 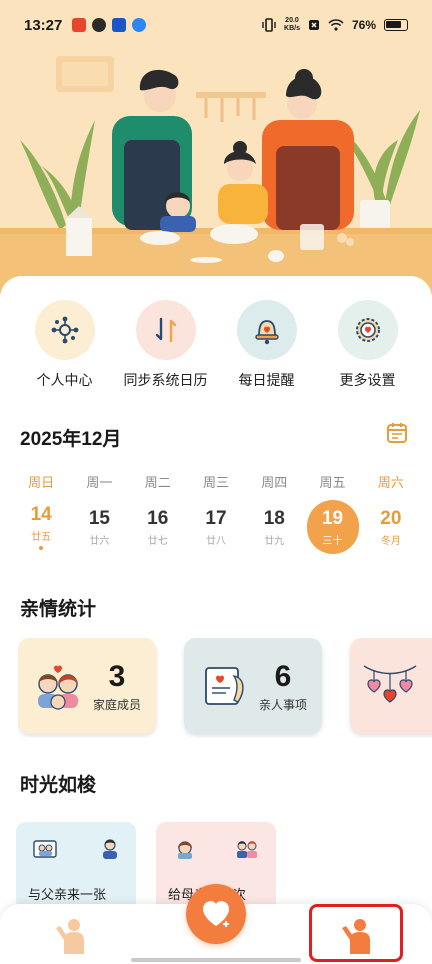 I want to click on heart-plus-icon, so click(x=216, y=914).